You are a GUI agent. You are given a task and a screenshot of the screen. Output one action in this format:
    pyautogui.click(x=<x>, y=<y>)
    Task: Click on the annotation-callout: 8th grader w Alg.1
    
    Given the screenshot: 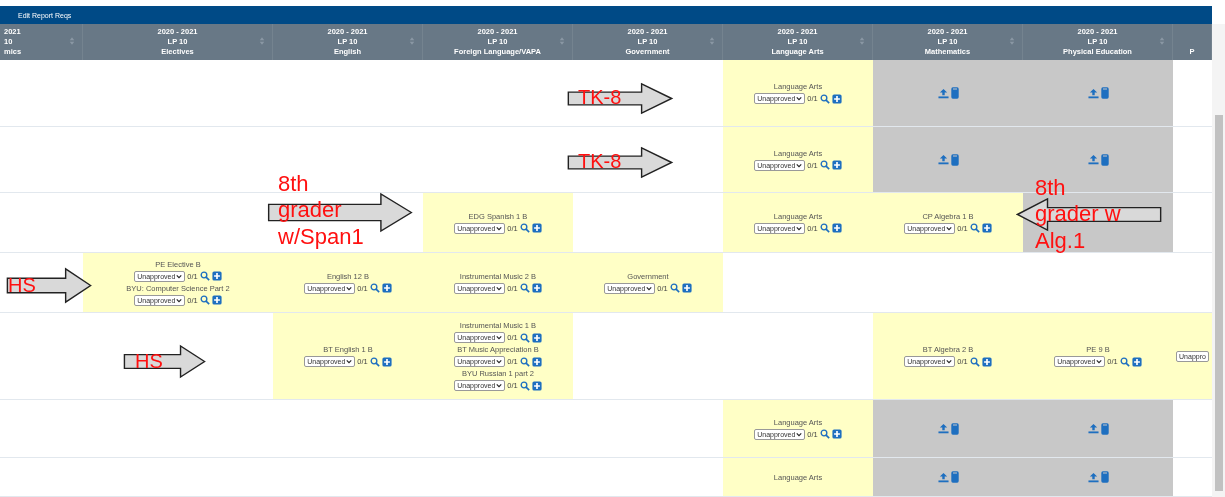 What is the action you would take?
    pyautogui.click(x=1089, y=216)
    